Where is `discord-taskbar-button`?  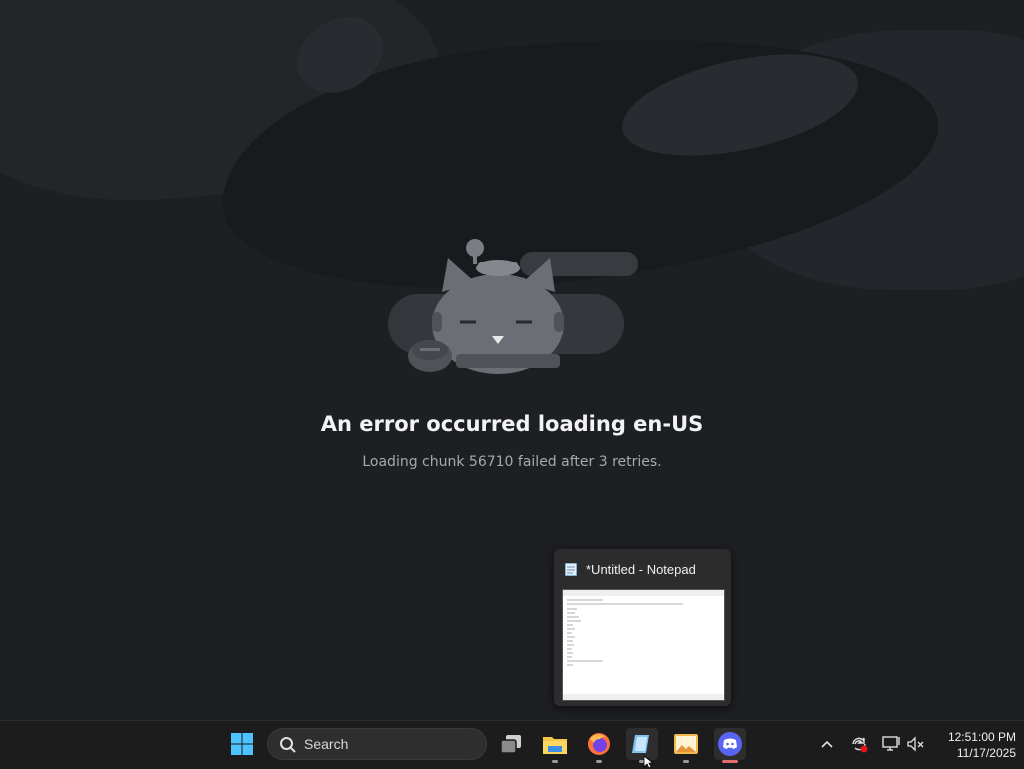 discord-taskbar-button is located at coordinates (730, 745).